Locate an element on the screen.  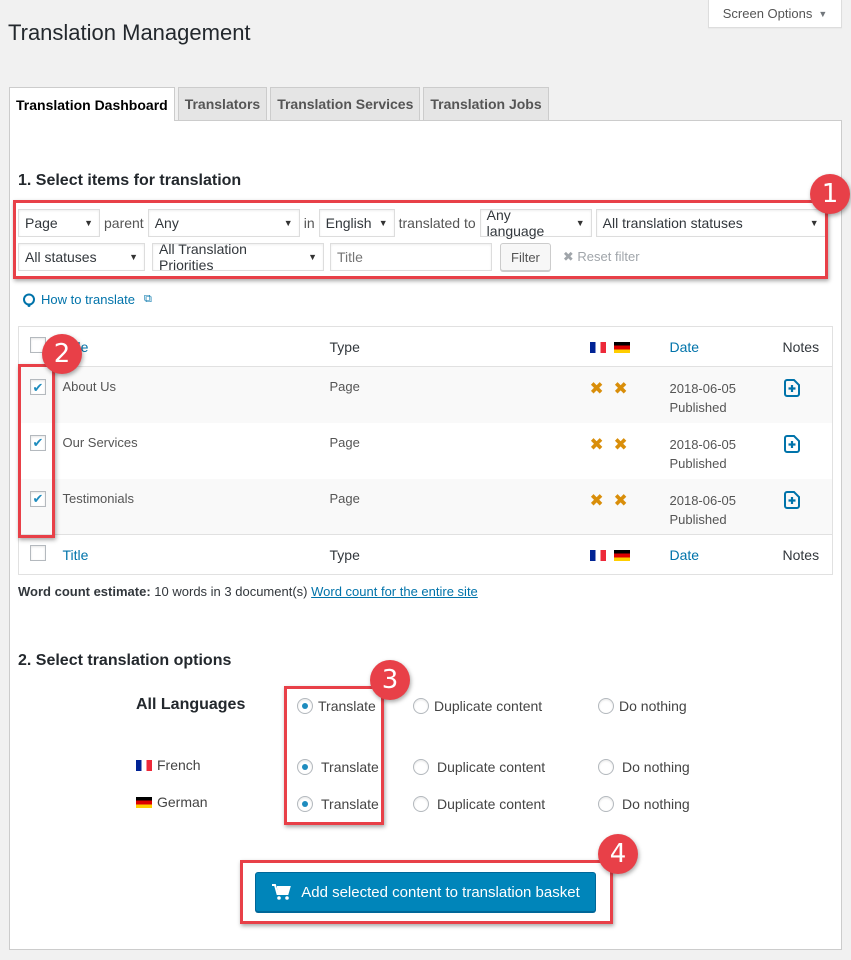
all-nothing-option: Do nothing is located at coordinates (642, 706).